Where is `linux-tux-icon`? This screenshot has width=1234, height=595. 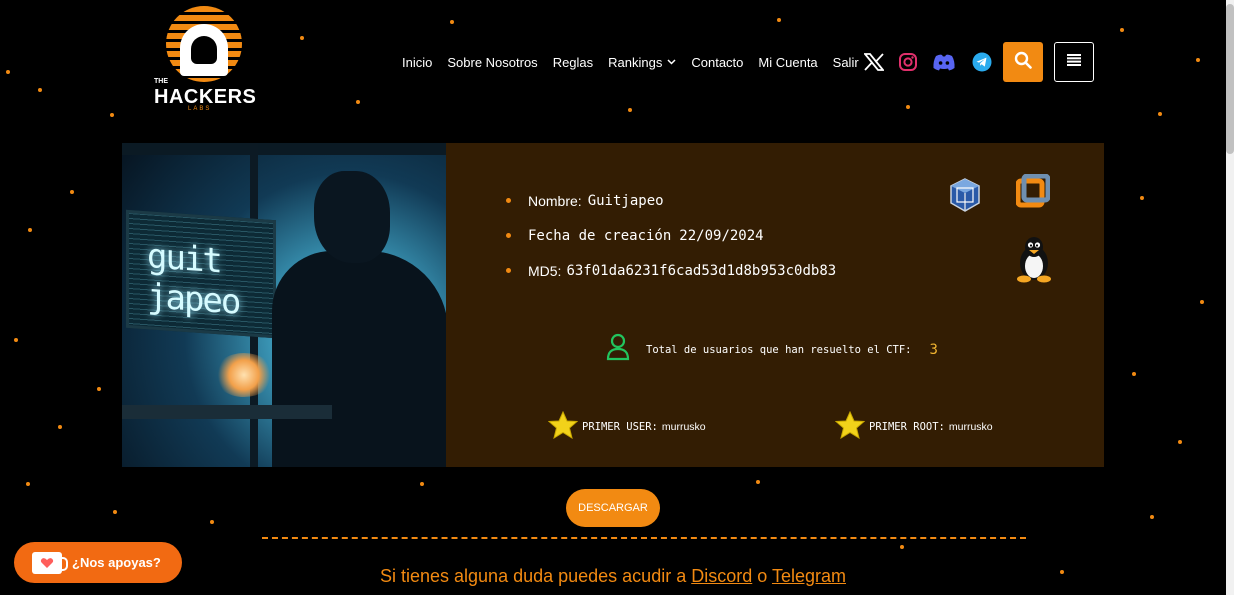
linux-tux-icon is located at coordinates (1034, 261).